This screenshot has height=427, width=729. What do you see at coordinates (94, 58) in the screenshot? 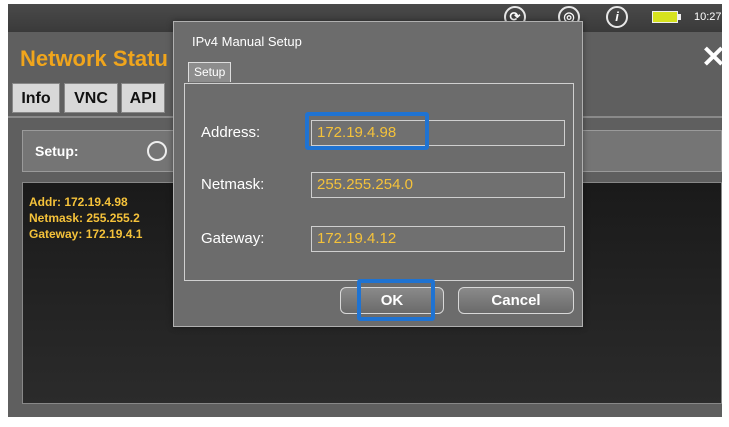
I see `window-title: Network Statu` at bounding box center [94, 58].